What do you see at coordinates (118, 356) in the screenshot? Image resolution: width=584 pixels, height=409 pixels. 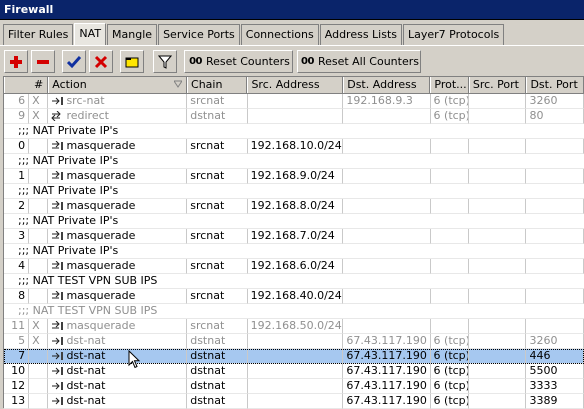 I see `rule-action: dst-nat` at bounding box center [118, 356].